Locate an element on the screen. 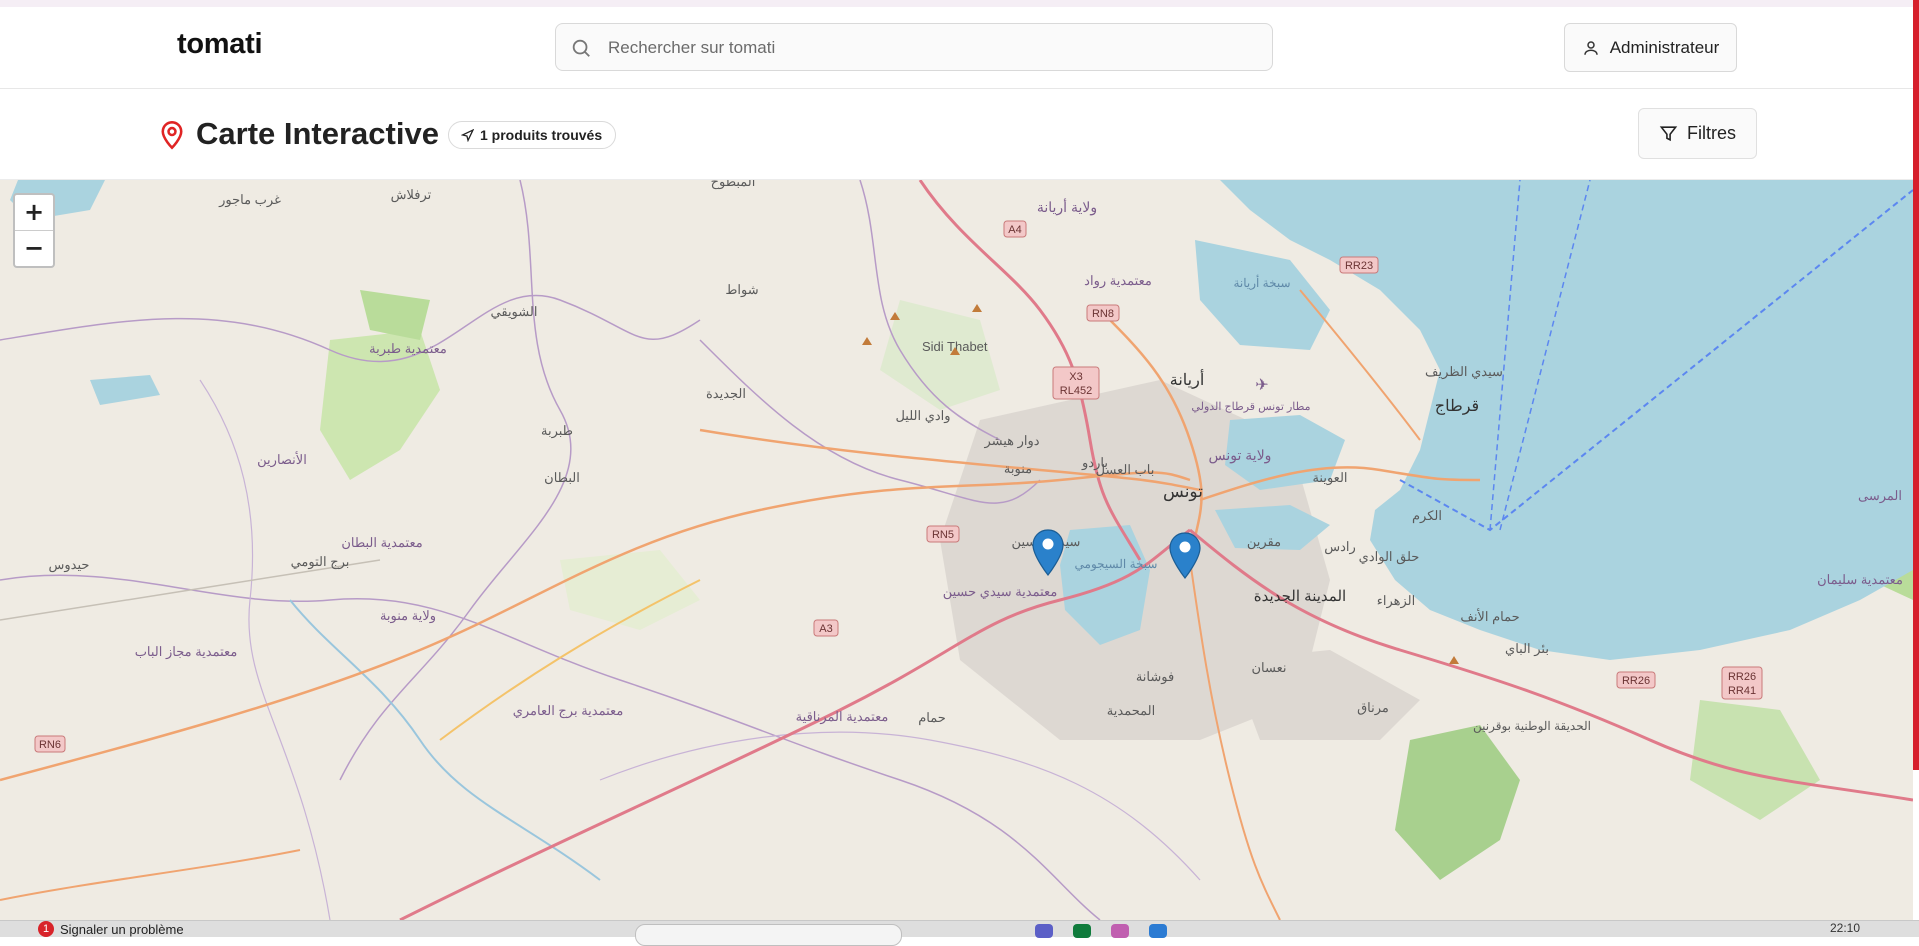  svg-text: RN6 is located at coordinates (50, 745).